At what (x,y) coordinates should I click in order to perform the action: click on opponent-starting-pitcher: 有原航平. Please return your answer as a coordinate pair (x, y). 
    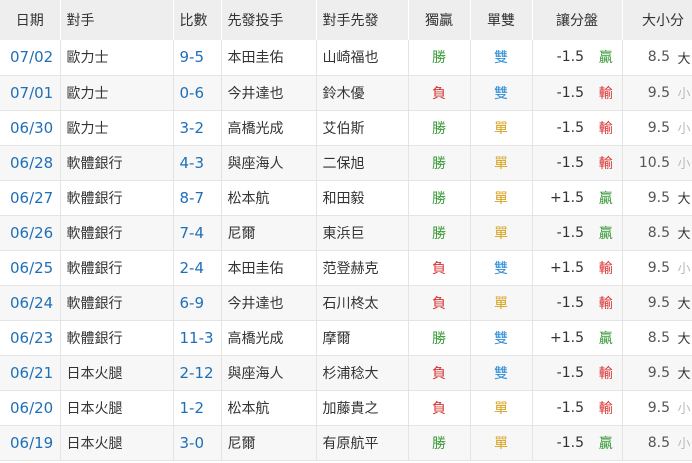
    Looking at the image, I should click on (362, 442).